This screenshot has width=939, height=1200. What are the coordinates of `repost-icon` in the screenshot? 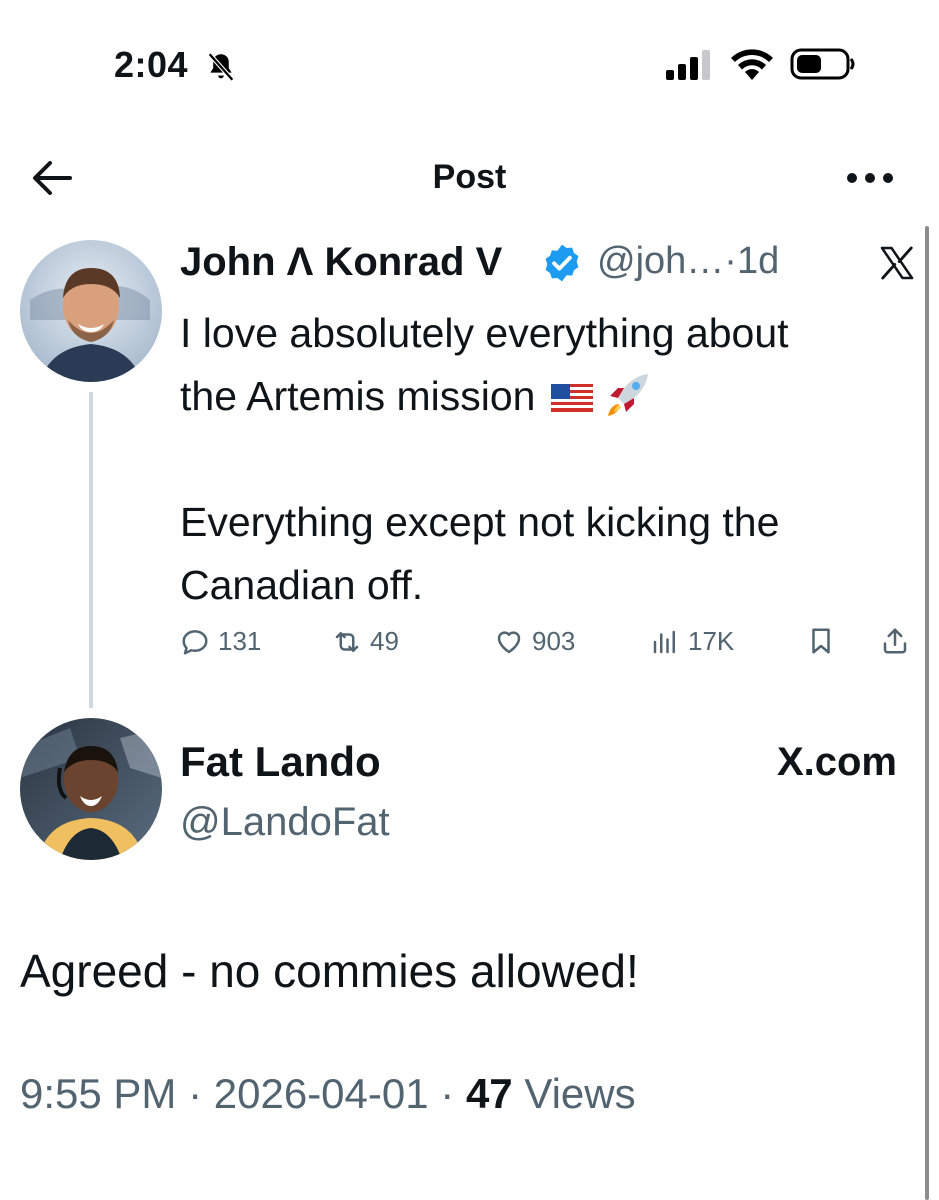 It's located at (347, 641).